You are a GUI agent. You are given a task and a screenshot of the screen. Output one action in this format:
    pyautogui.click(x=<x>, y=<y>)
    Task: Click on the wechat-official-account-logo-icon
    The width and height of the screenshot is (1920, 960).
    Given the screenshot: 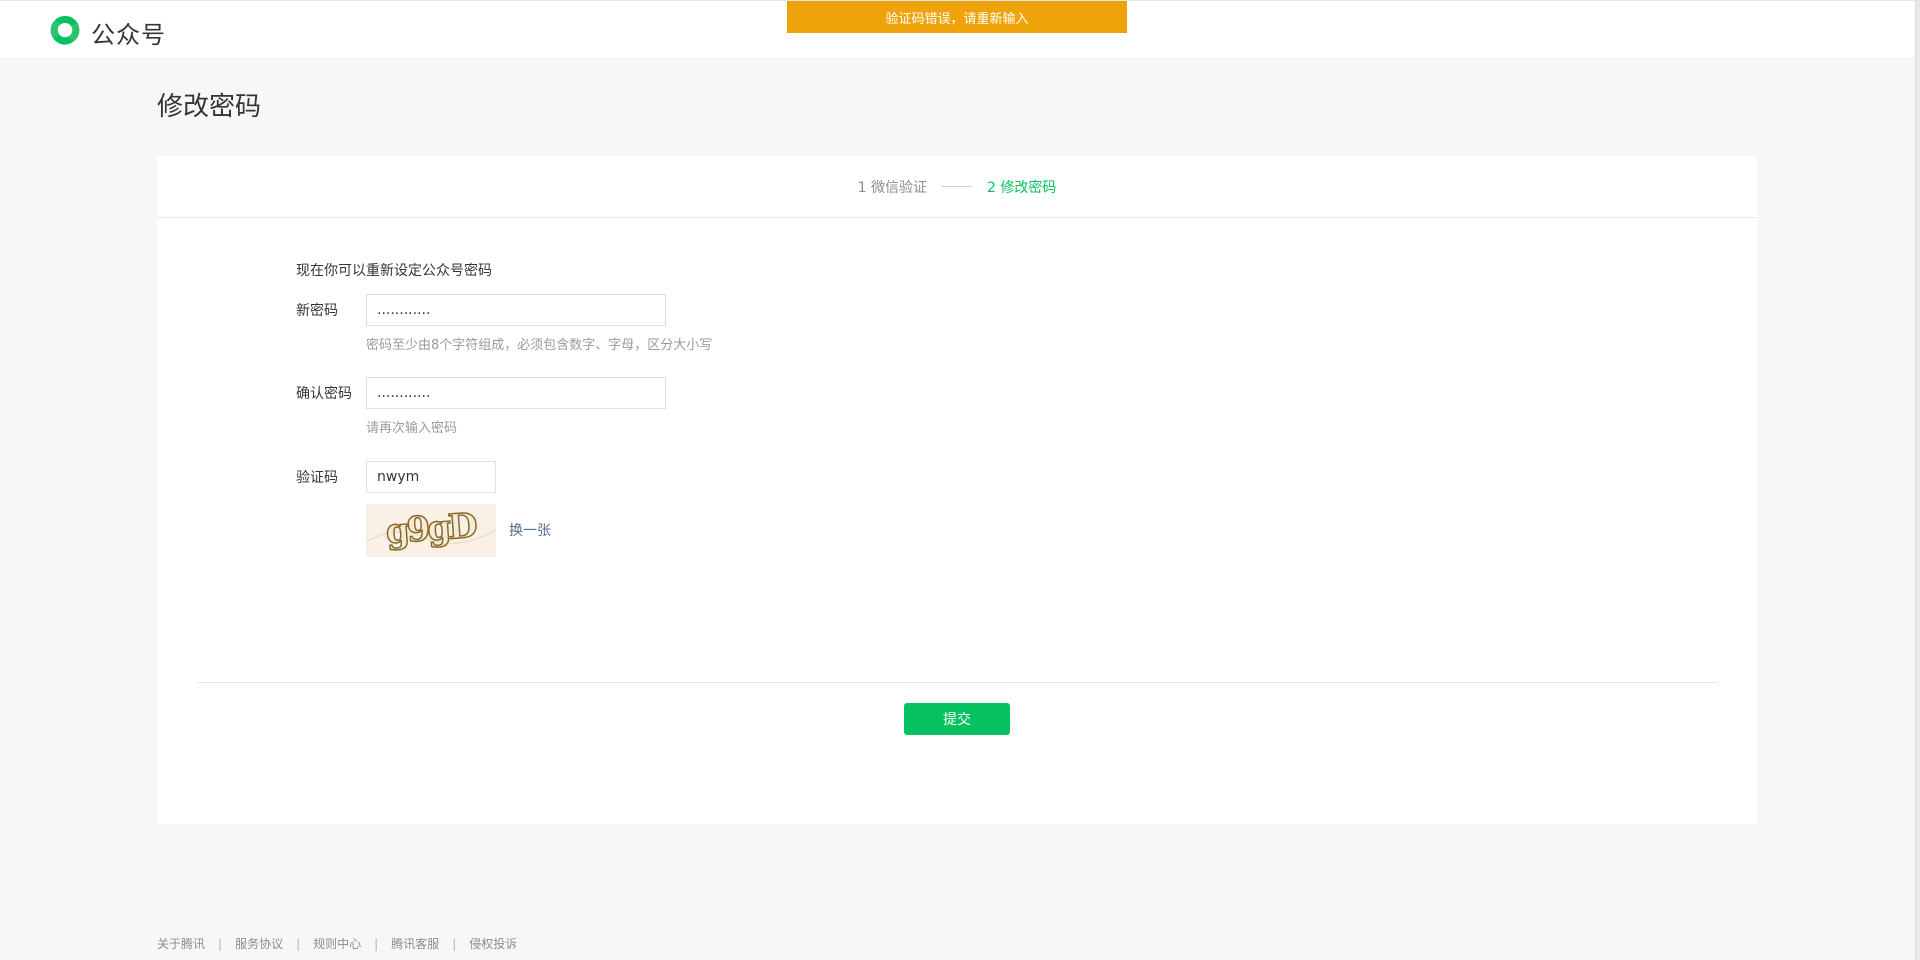 What is the action you would take?
    pyautogui.click(x=65, y=32)
    